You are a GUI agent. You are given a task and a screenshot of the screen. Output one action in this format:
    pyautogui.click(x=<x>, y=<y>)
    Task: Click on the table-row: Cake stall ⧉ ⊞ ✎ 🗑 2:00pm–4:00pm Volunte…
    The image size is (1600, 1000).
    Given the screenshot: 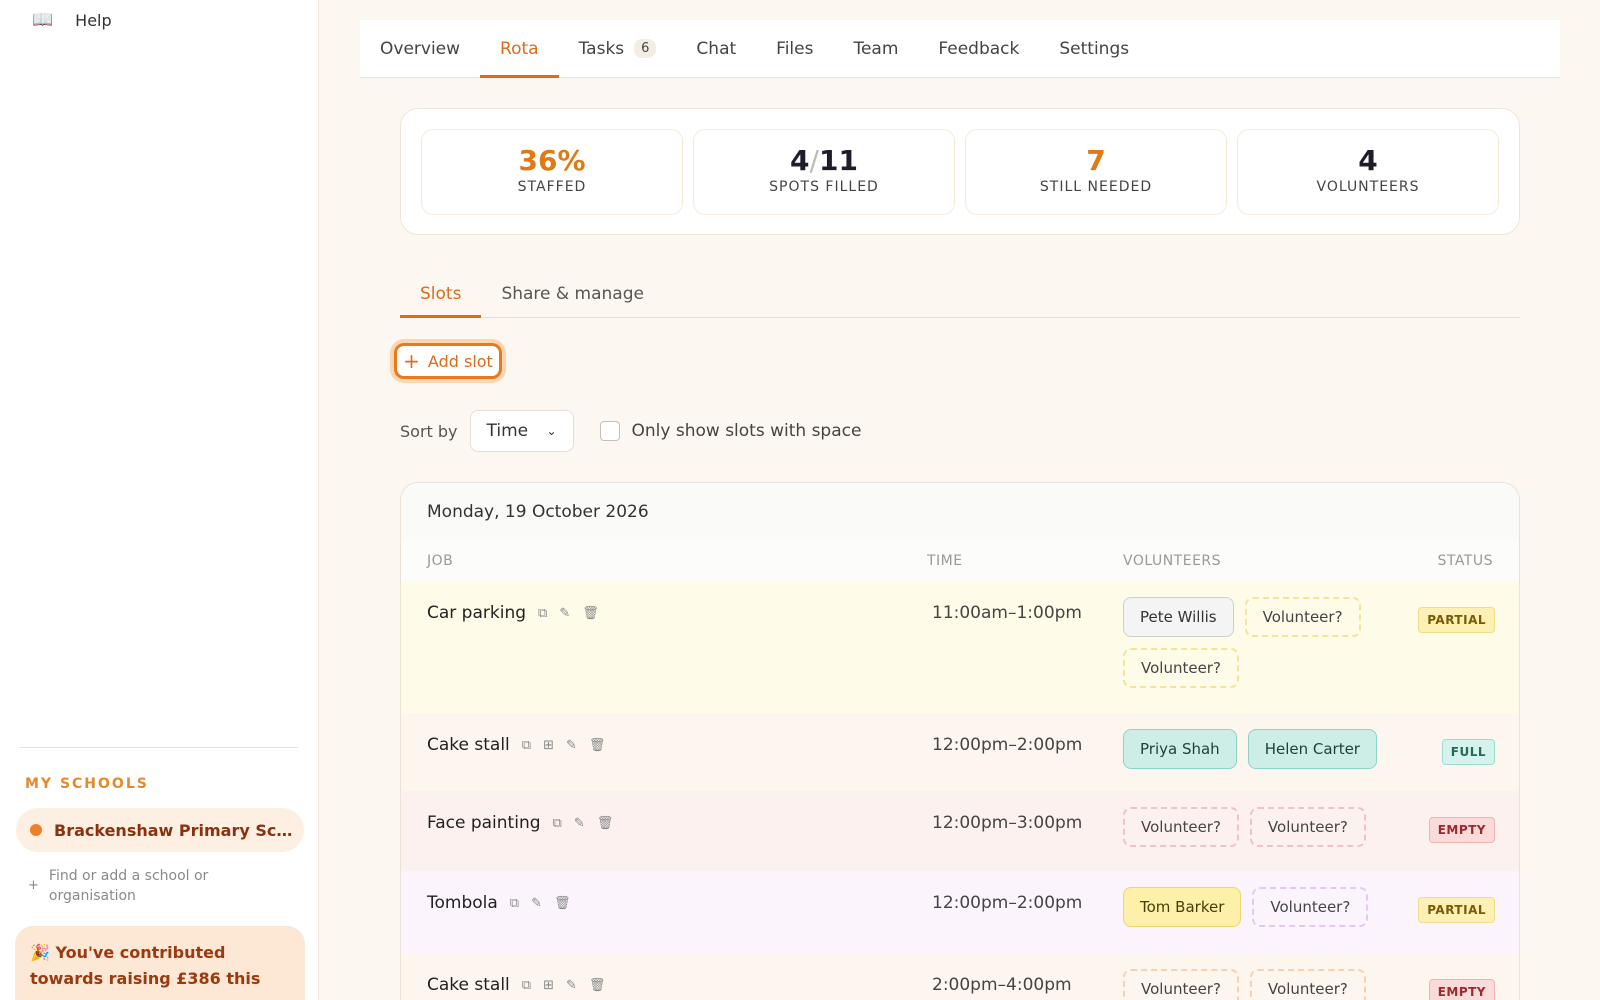 What is the action you would take?
    pyautogui.click(x=960, y=976)
    